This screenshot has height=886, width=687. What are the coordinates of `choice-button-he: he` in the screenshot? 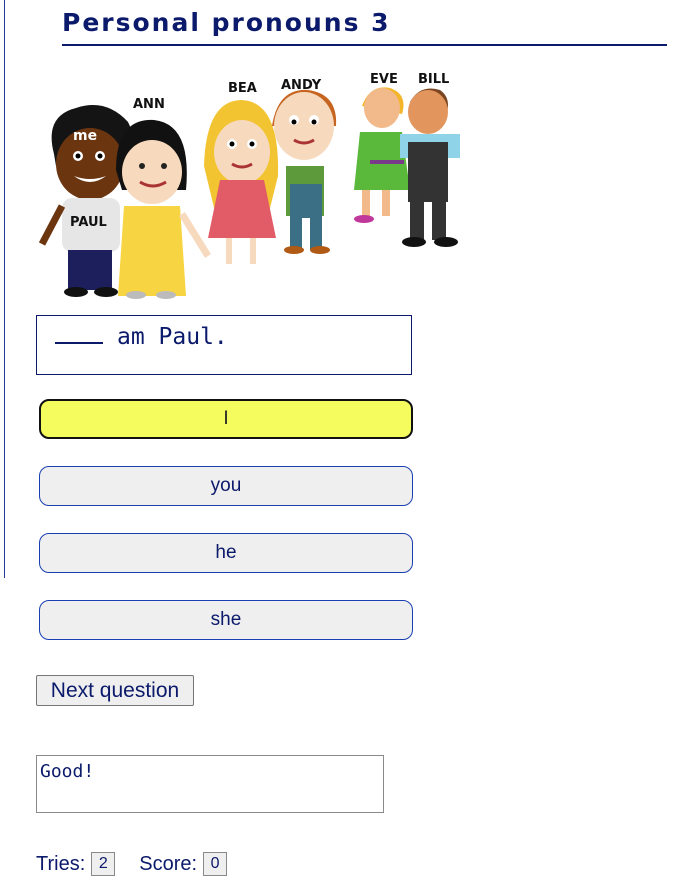 It's located at (226, 553).